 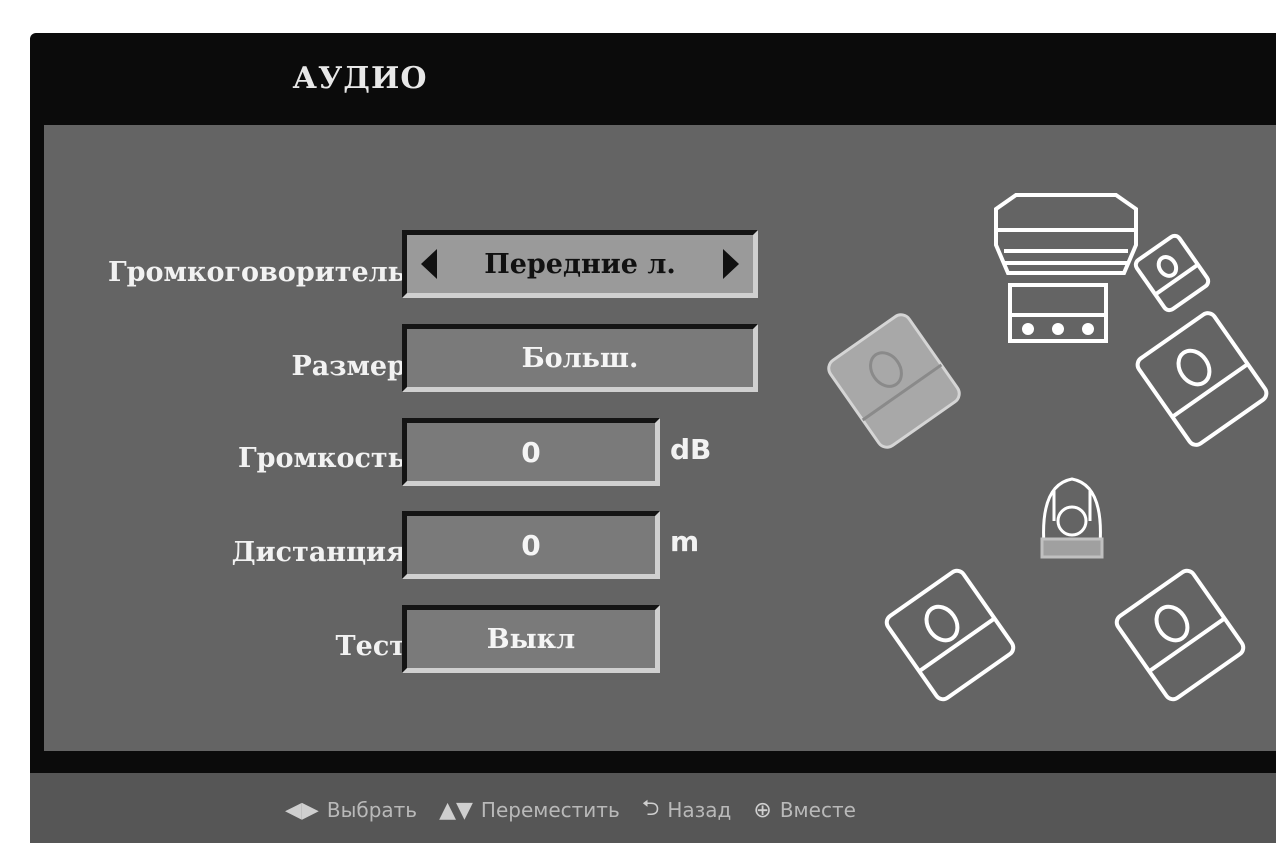 I want to click on hint-select-text: Выбрать, so click(x=372, y=810).